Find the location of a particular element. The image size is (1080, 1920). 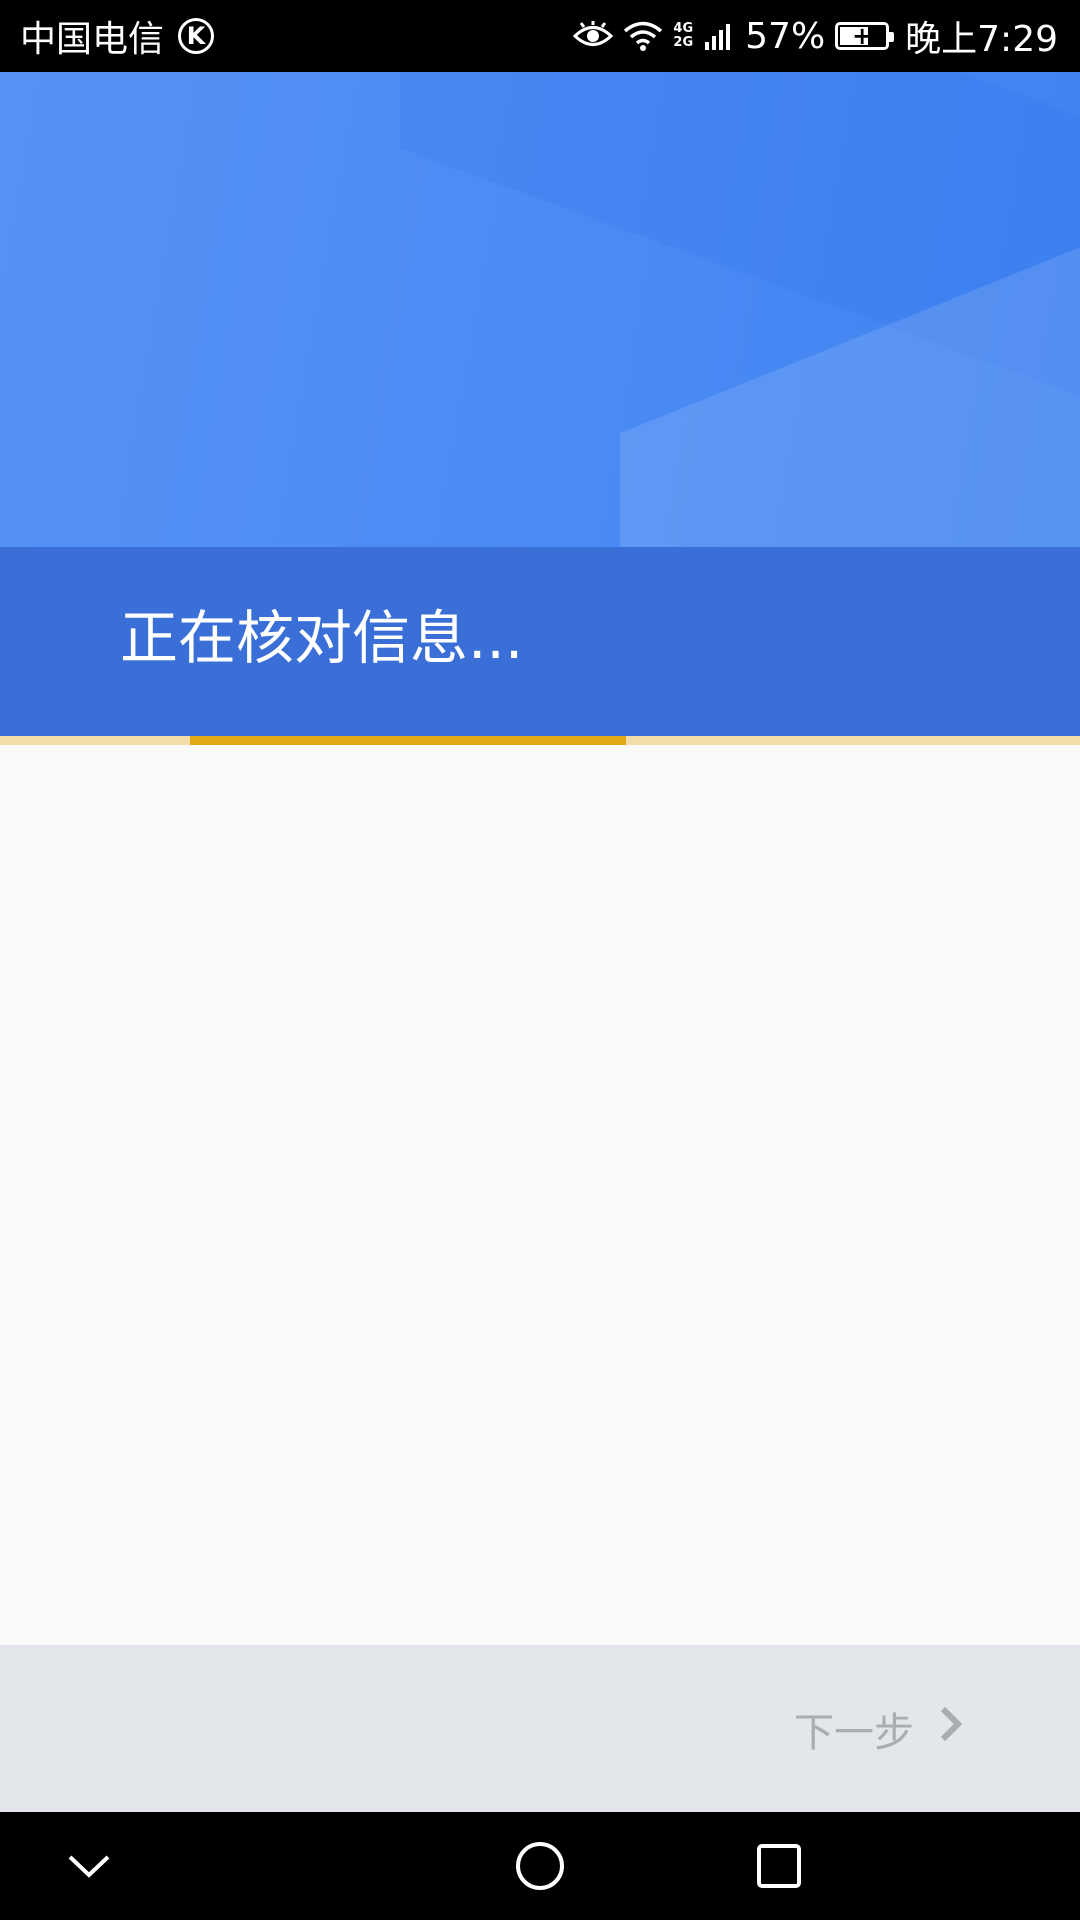

nav-recents-icon is located at coordinates (779, 1866).